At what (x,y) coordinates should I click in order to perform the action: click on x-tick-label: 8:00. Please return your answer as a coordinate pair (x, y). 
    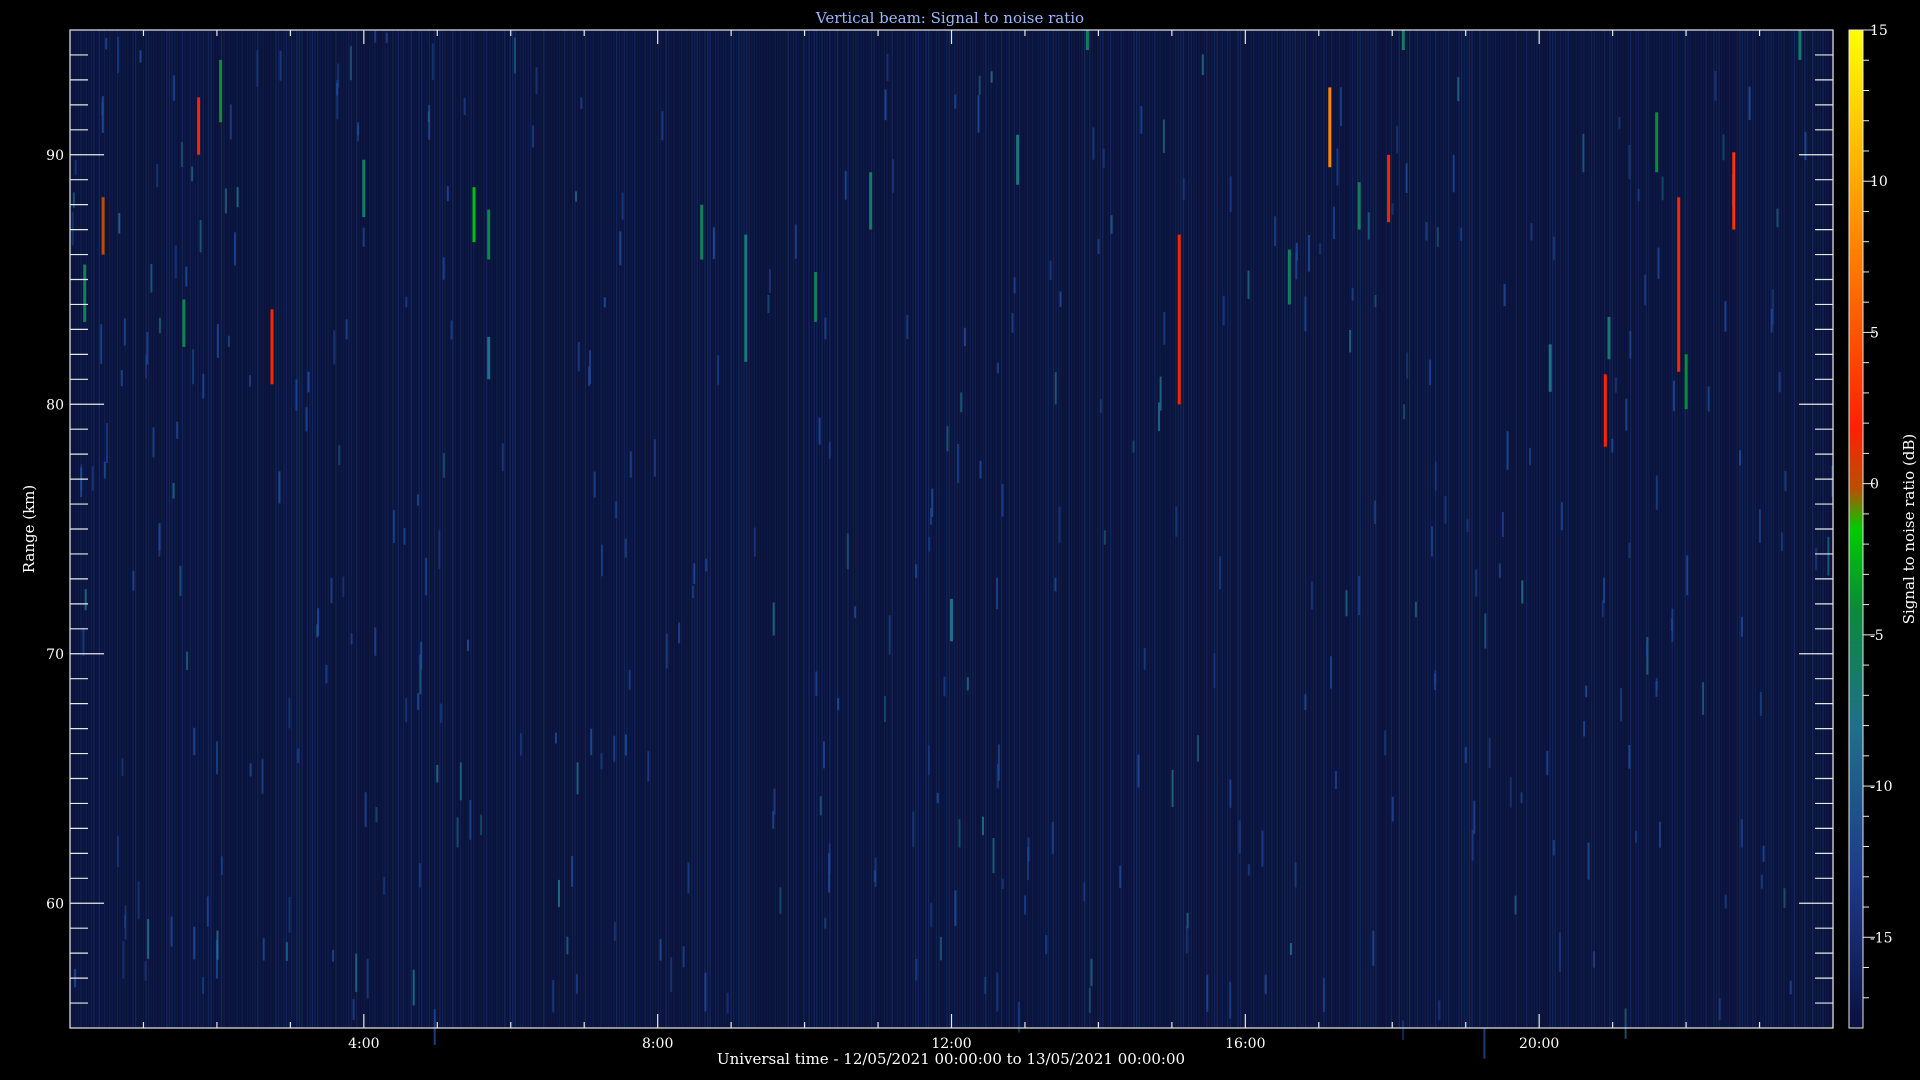
    Looking at the image, I should click on (657, 1044).